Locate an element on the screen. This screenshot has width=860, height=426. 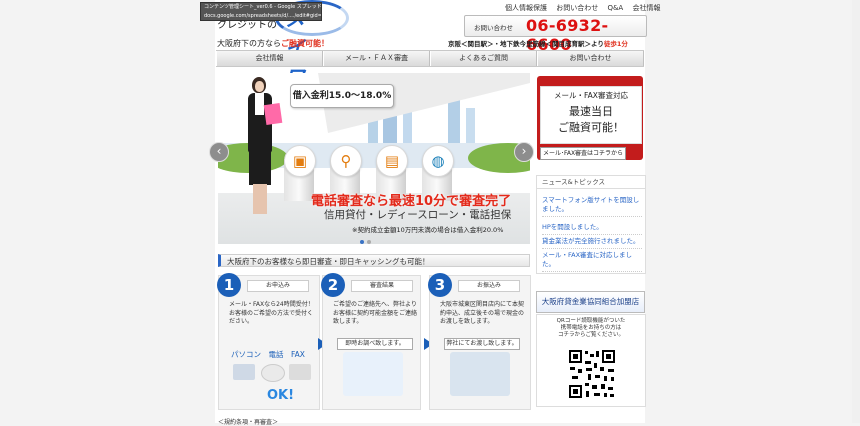
hairdryer-icon: ⚲ is located at coordinates (346, 161).